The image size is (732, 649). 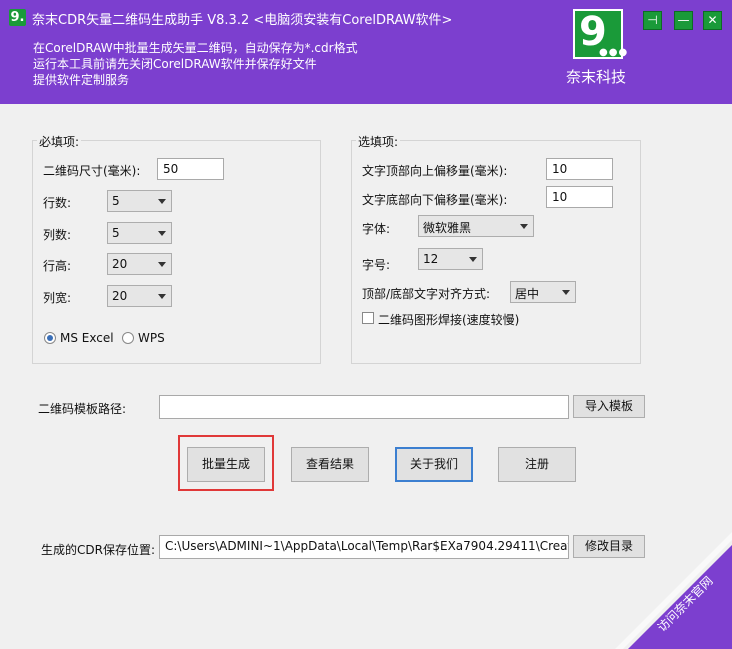 What do you see at coordinates (190, 169) in the screenshot?
I see `qr-size-input: 50` at bounding box center [190, 169].